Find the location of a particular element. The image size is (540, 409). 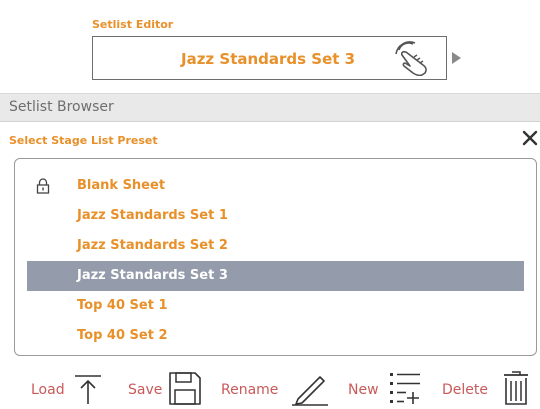

close-icon is located at coordinates (530, 138).